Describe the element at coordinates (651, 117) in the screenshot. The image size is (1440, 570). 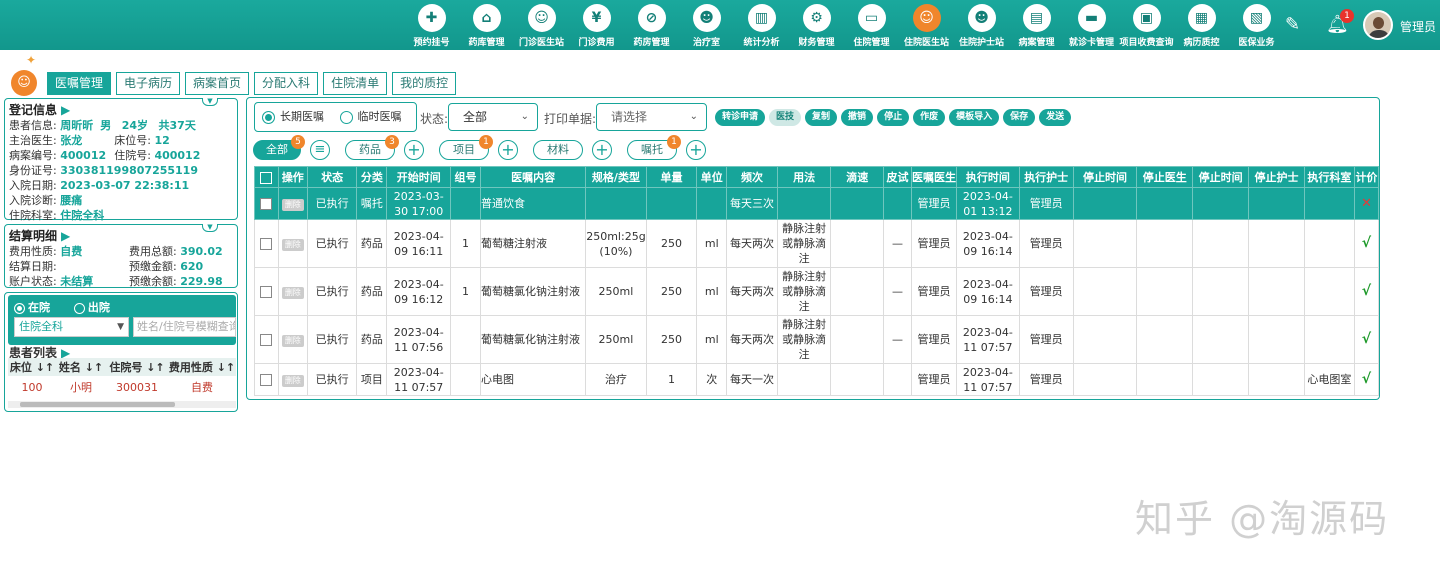
I see `print-select: 请选择 ⌄` at that location.